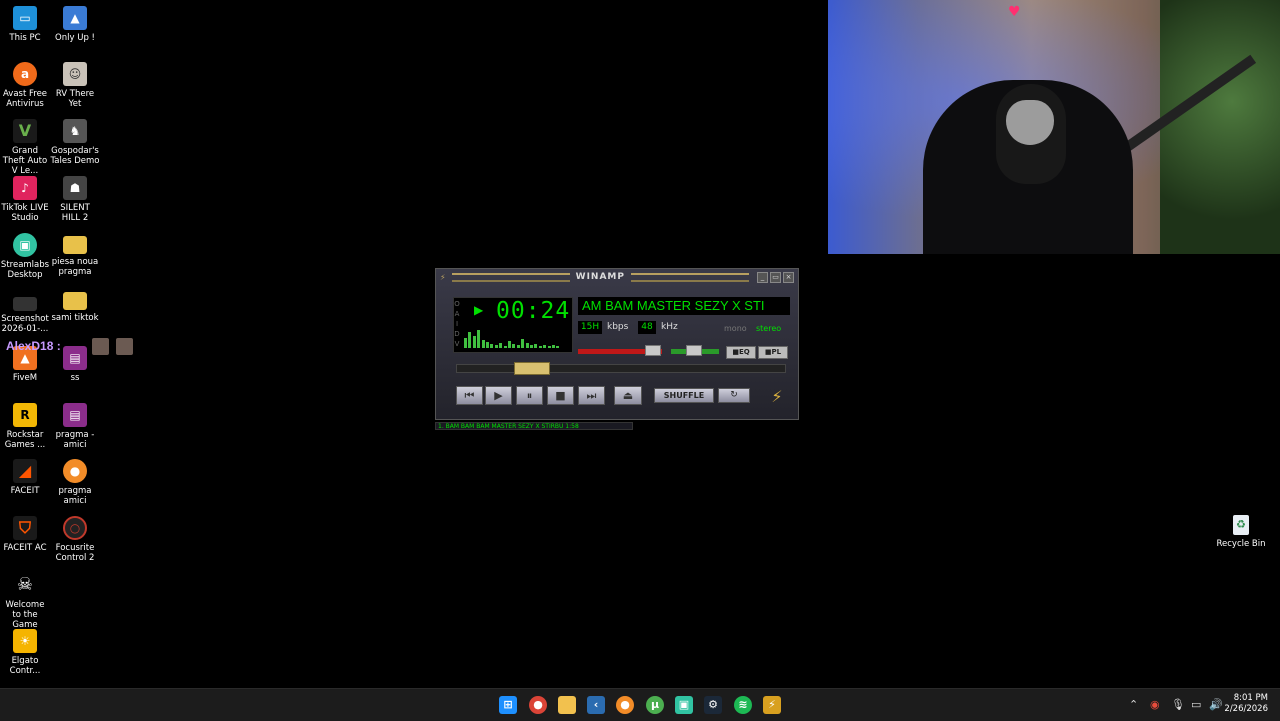  Describe the element at coordinates (529, 395) in the screenshot. I see `pause-button: ⏸` at that location.